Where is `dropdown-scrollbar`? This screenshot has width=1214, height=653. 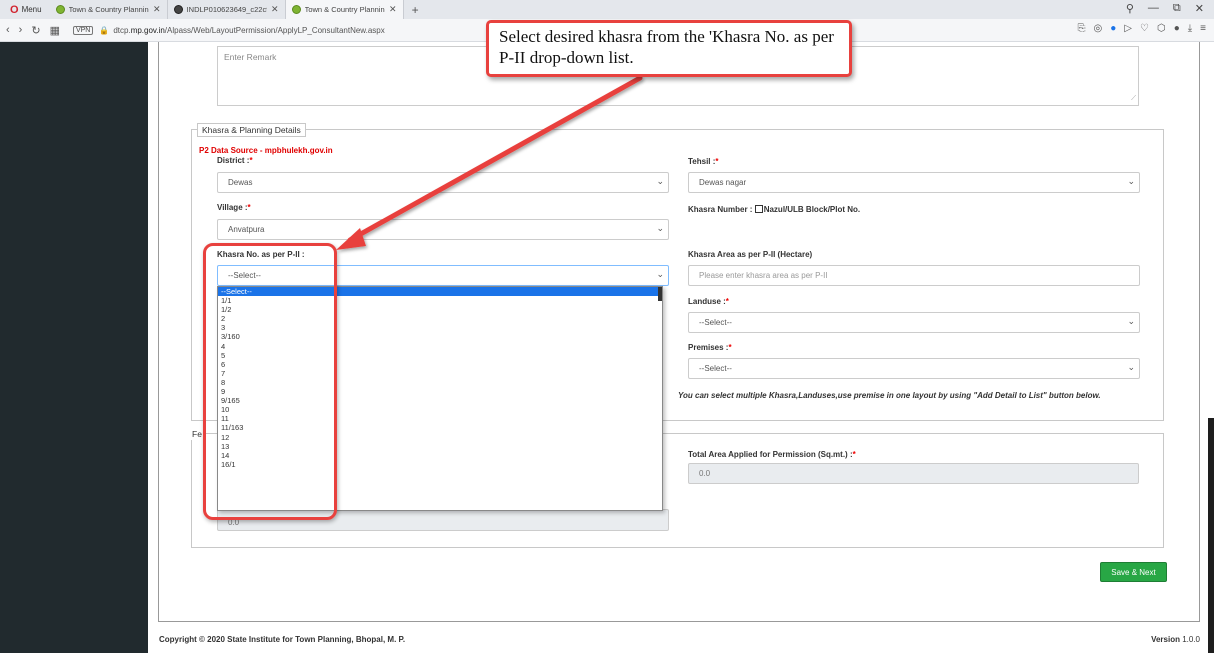
dropdown-scrollbar is located at coordinates (660, 294).